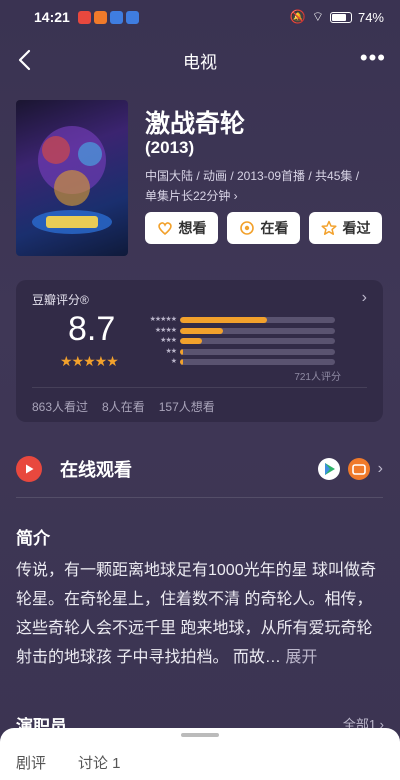 The image size is (400, 780). I want to click on battery-icon, so click(340, 17).